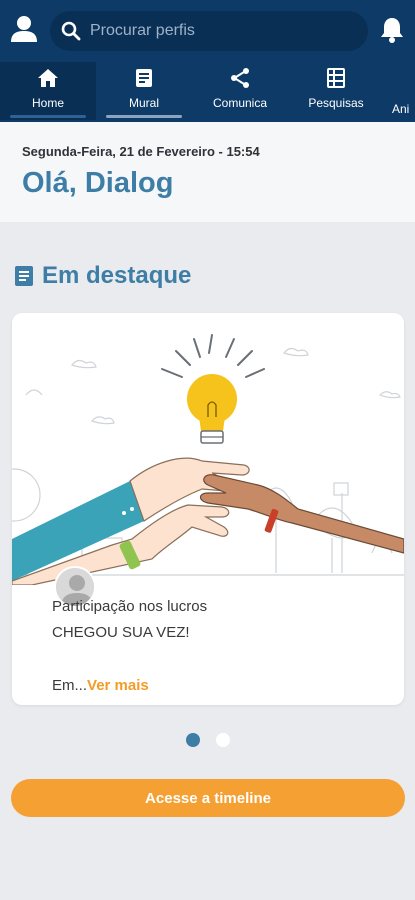  What do you see at coordinates (336, 103) in the screenshot?
I see `tab-label: Pesquisas` at bounding box center [336, 103].